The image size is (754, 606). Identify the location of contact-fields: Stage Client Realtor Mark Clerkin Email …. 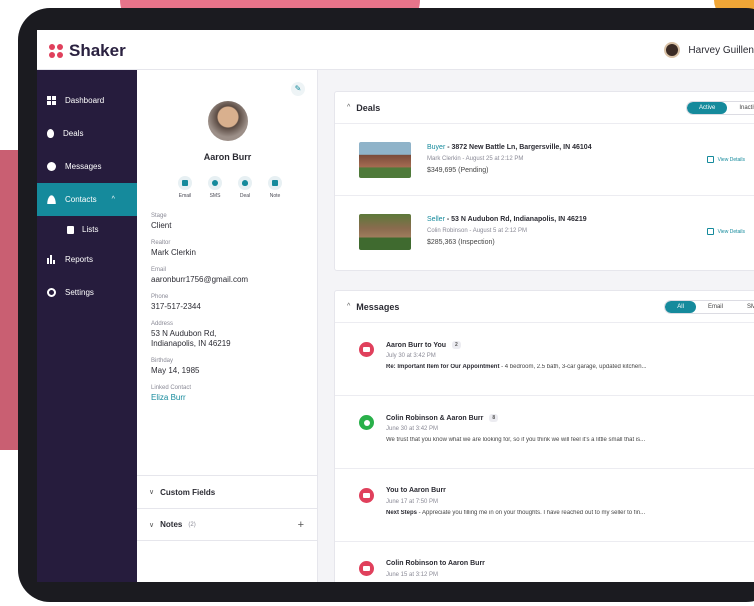
(231, 312).